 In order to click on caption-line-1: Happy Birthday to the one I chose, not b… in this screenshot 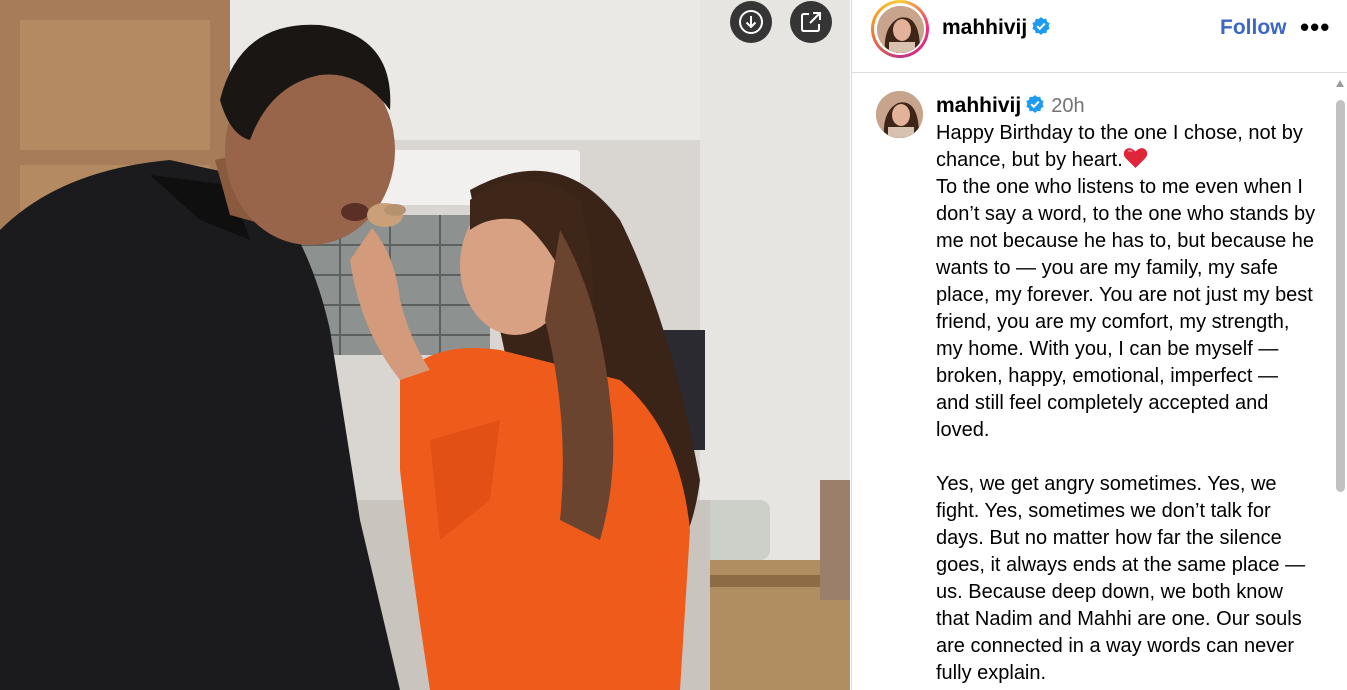, I will do `click(1119, 146)`.